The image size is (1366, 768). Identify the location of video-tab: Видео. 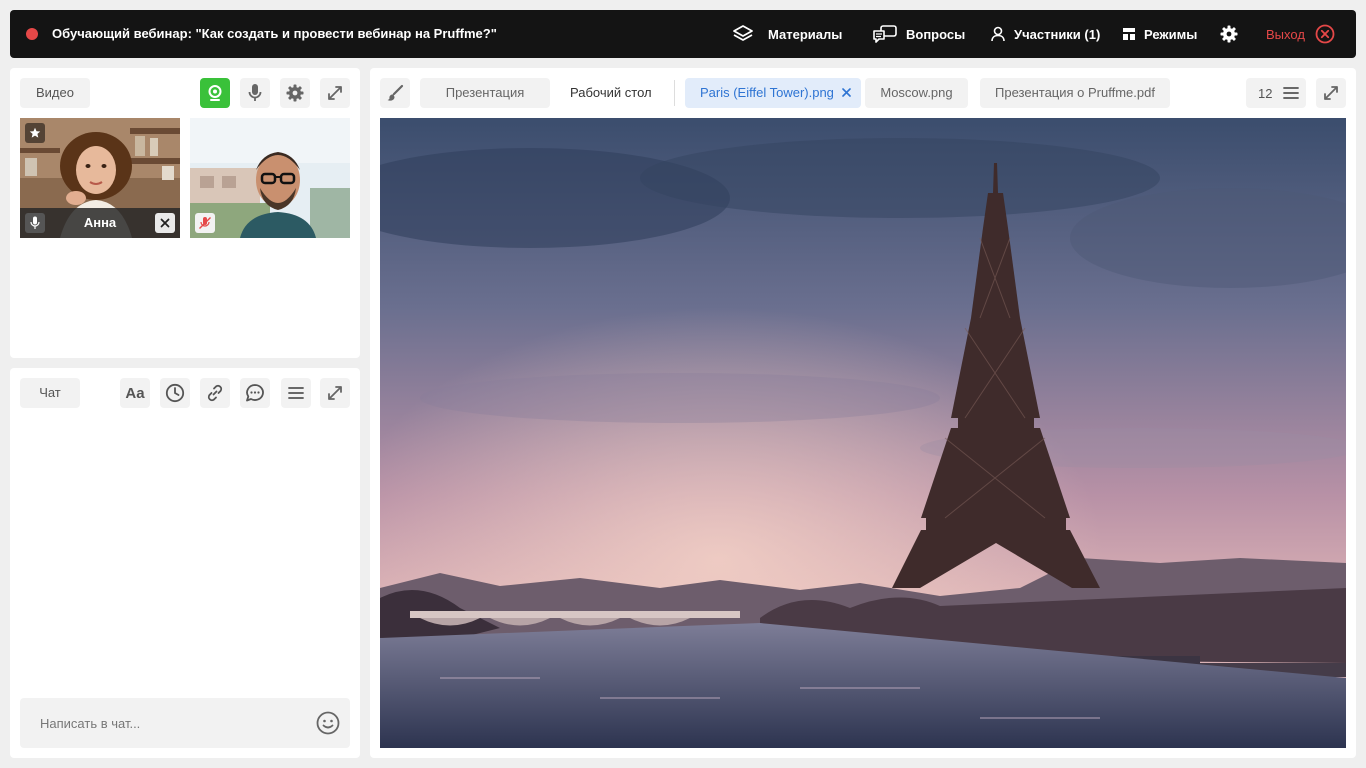
(55, 93).